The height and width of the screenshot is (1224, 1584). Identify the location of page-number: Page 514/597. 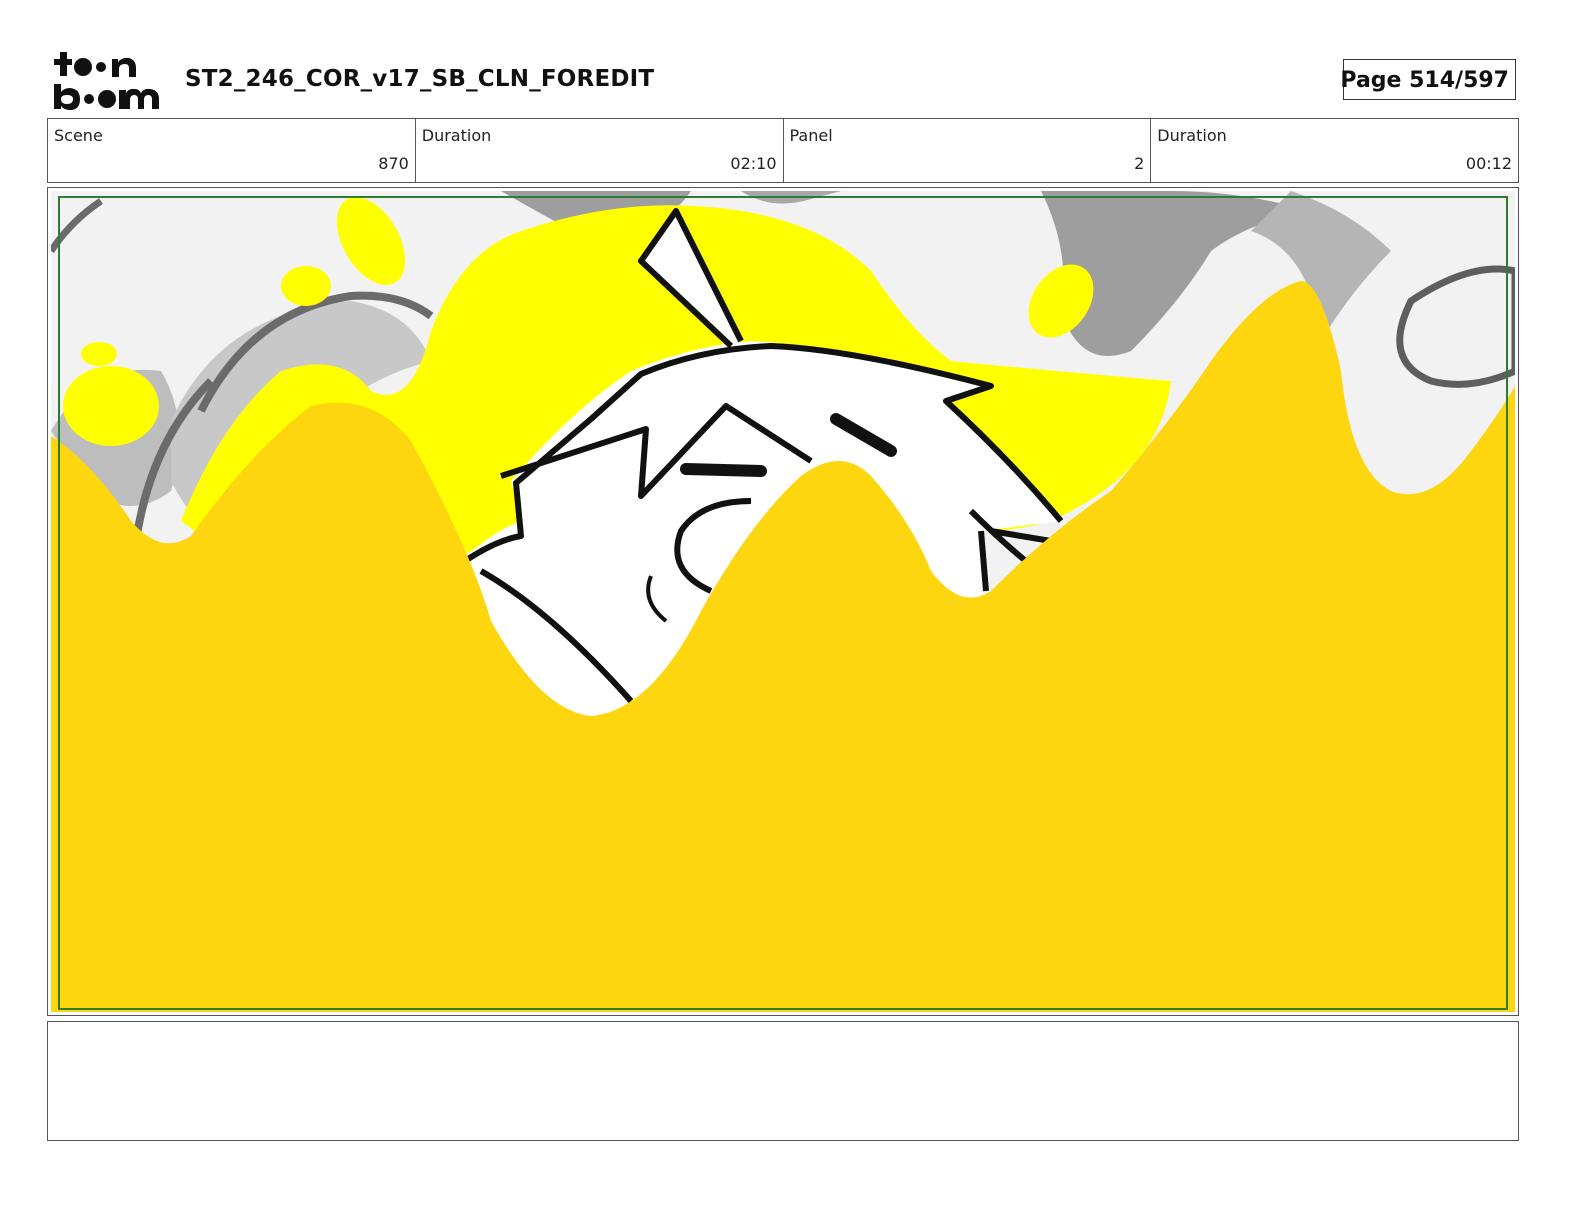
(1424, 80).